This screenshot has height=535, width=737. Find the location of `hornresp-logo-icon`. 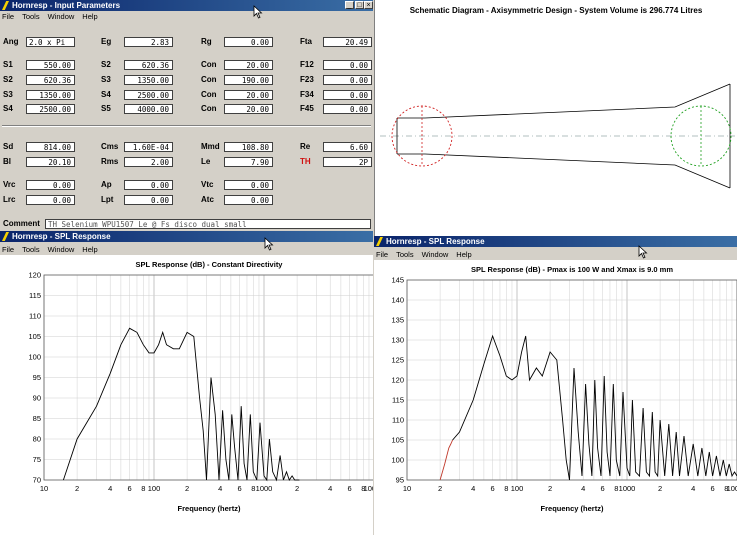

hornresp-logo-icon is located at coordinates (5, 5).